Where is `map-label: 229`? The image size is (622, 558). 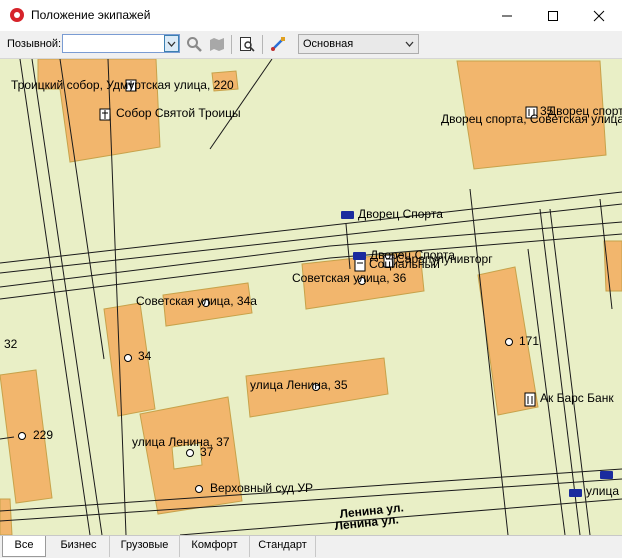
map-label: 229 is located at coordinates (43, 435).